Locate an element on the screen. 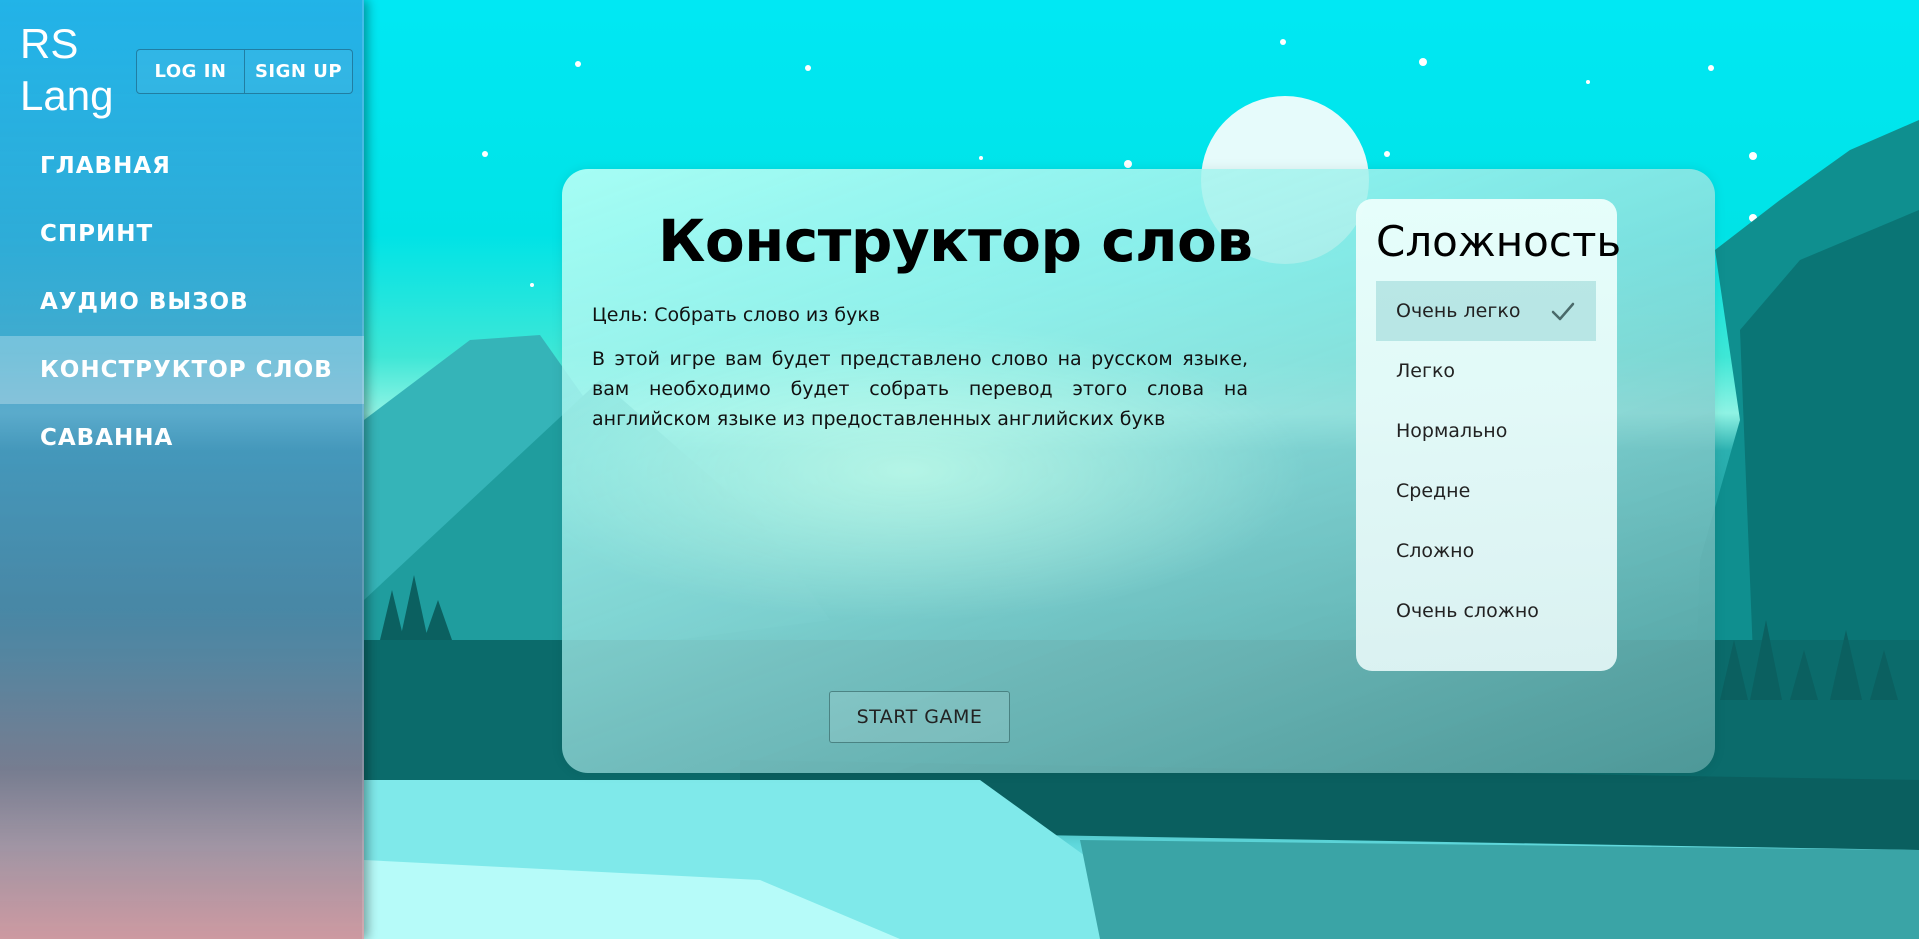 Image resolution: width=1919 pixels, height=939 pixels. nav-item-home: ГЛАВНАЯ is located at coordinates (182, 166).